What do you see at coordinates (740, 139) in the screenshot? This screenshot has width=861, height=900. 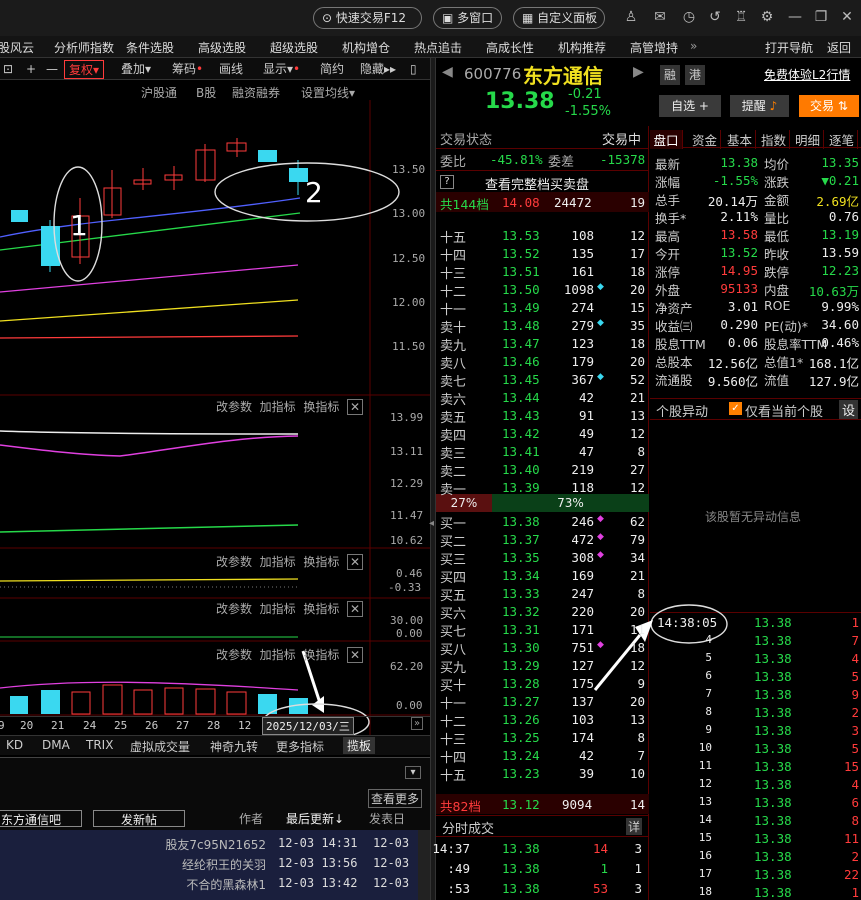 I see `tab-2: 基本` at bounding box center [740, 139].